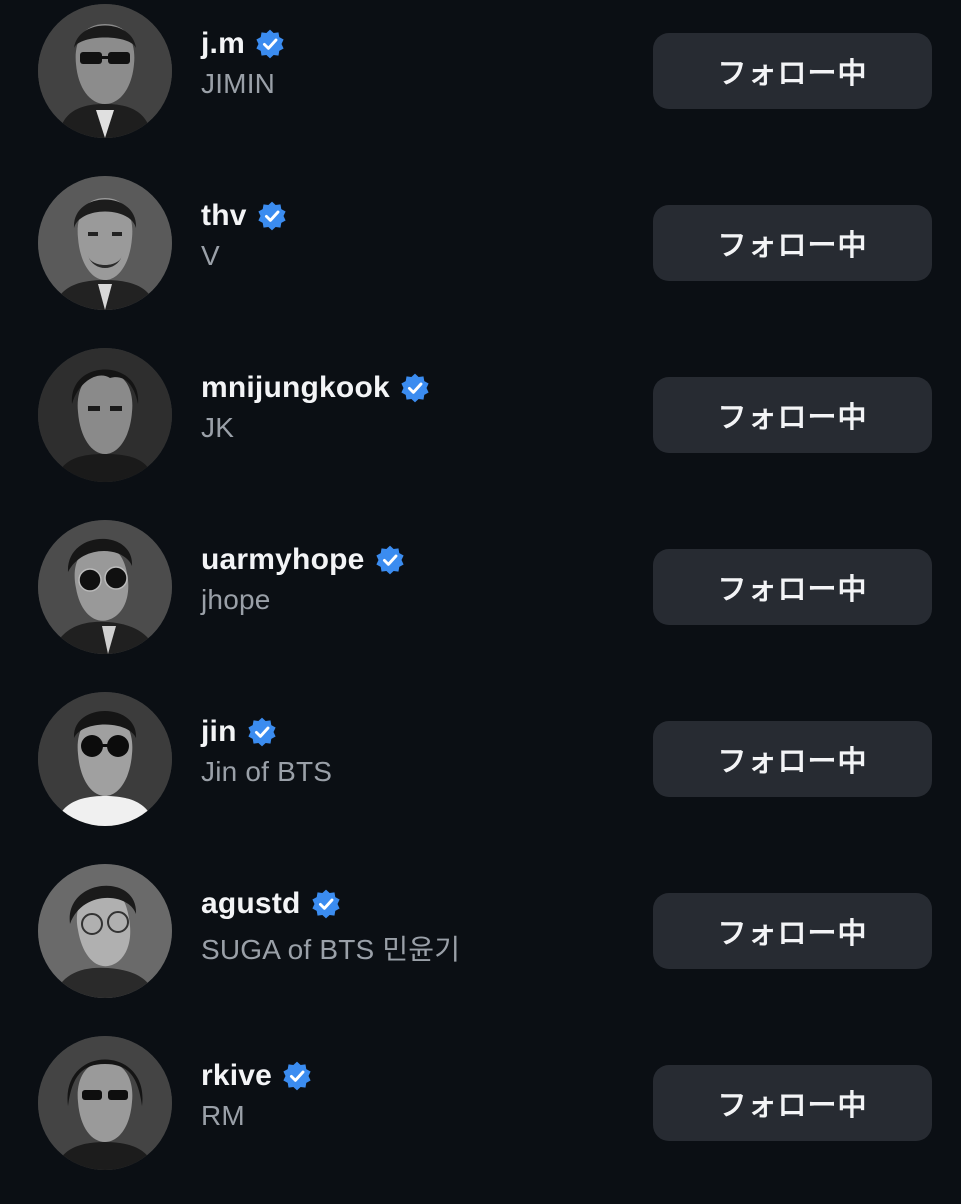 This screenshot has width=961, height=1204. I want to click on display-name: Jin of BTS, so click(267, 771).